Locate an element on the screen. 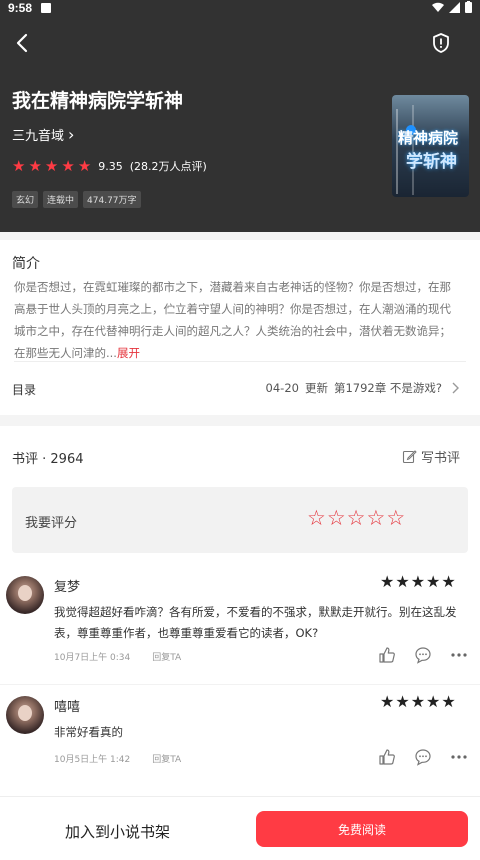 The image size is (480, 860). notification-icon is located at coordinates (46, 8).